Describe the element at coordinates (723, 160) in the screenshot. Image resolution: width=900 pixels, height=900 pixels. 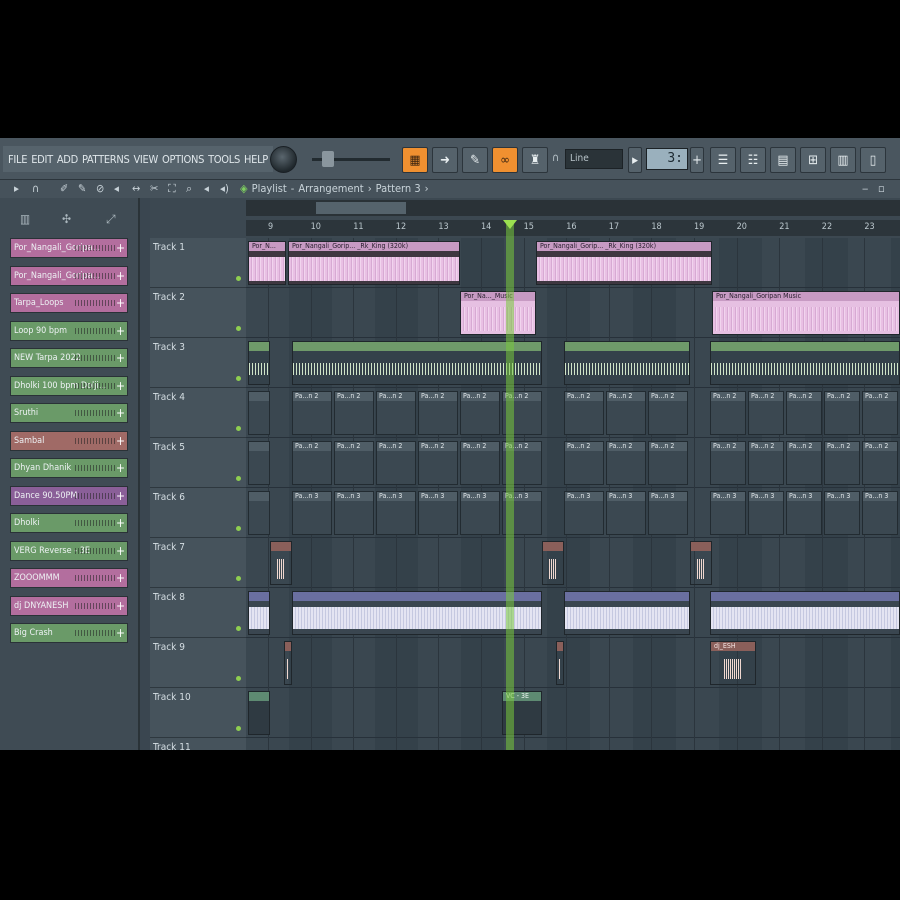
I see `playlist-view-icon: ☰` at that location.